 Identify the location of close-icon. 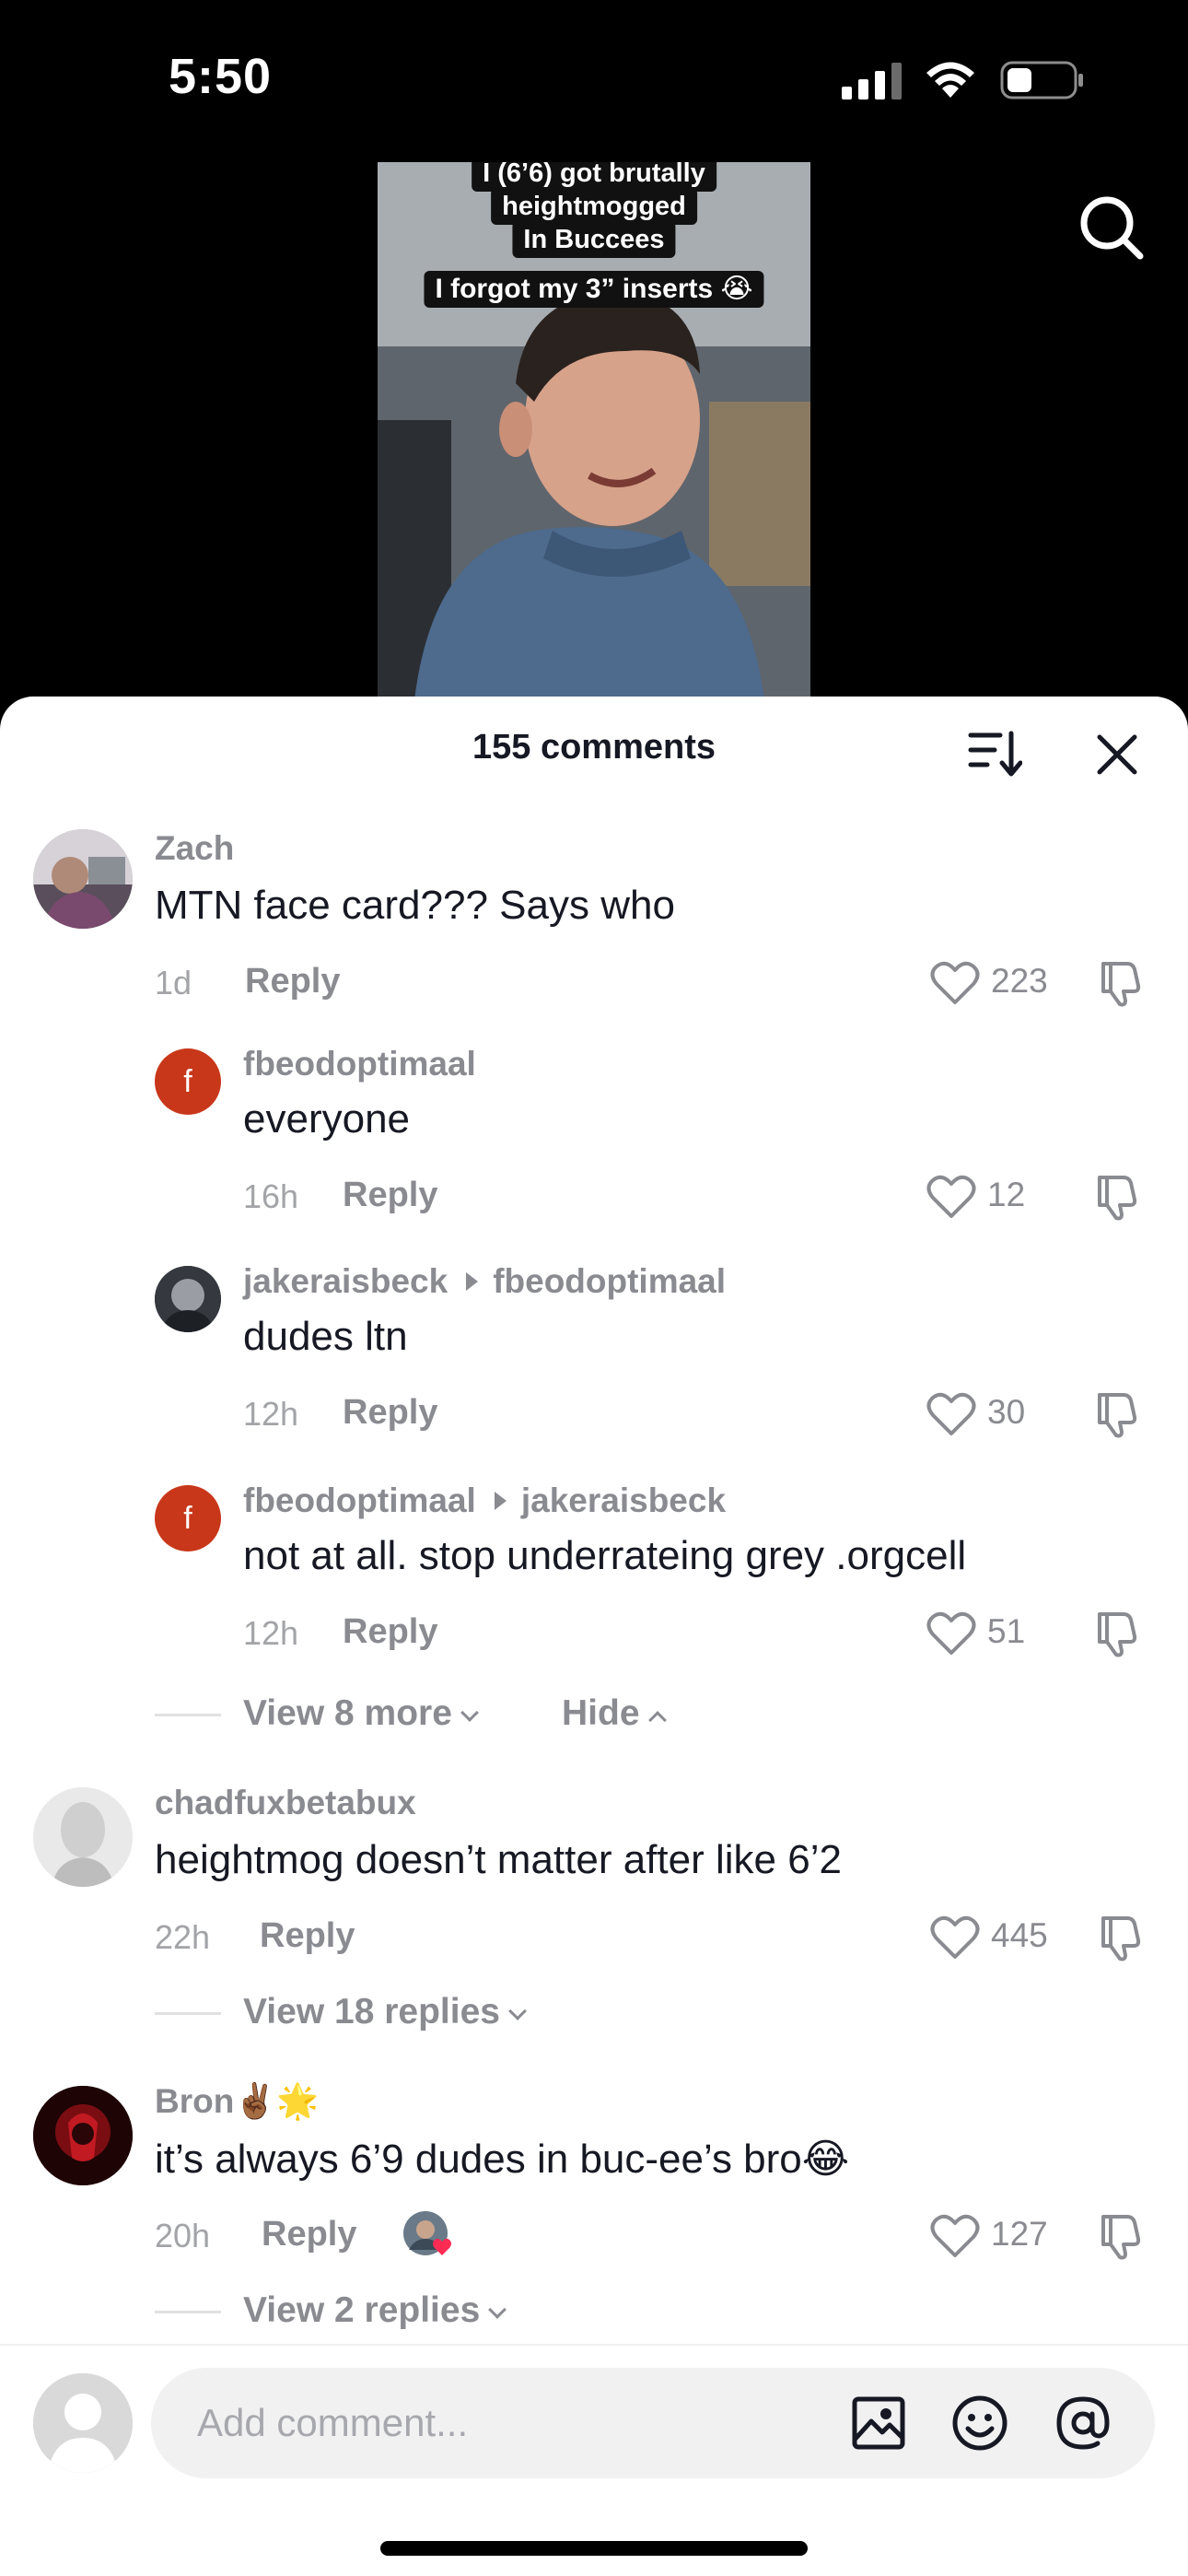
(1117, 754).